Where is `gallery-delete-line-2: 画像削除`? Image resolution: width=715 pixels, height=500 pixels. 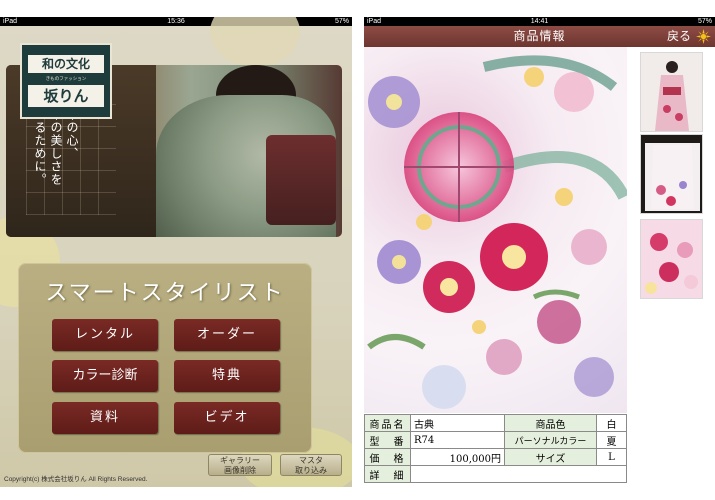
gallery-delete-line-2: 画像削除 is located at coordinates (240, 470).